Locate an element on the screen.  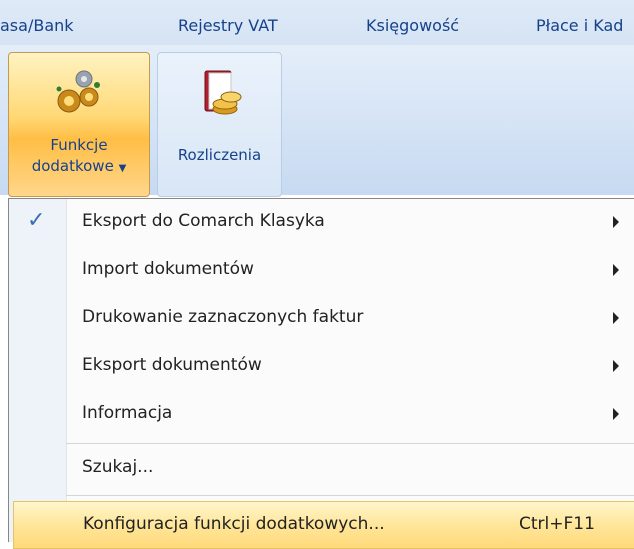
menu-item-shortcut: Ctrl+F11 is located at coordinates (557, 524).